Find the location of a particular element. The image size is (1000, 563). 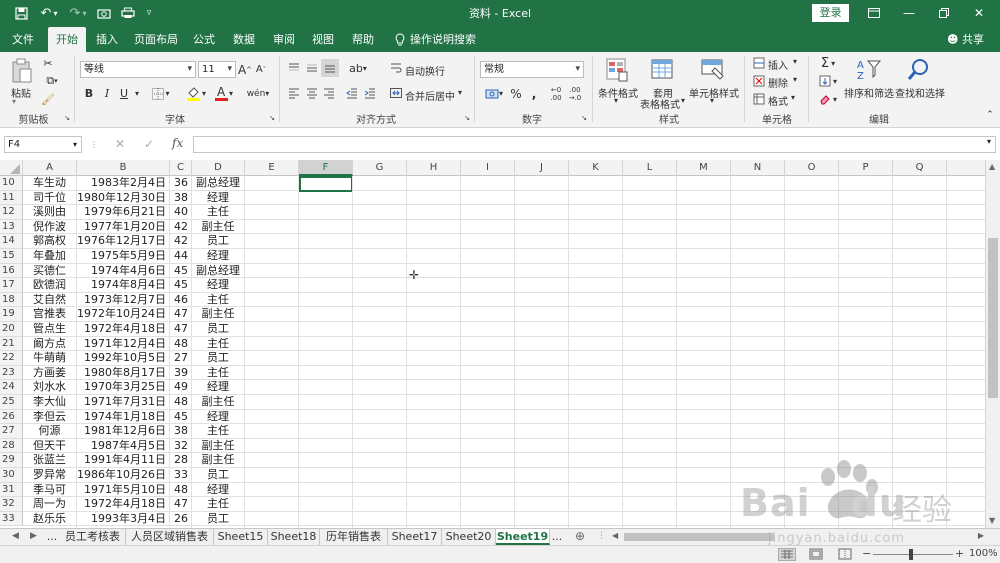

cell-a: 李大仙 is located at coordinates (50, 402).